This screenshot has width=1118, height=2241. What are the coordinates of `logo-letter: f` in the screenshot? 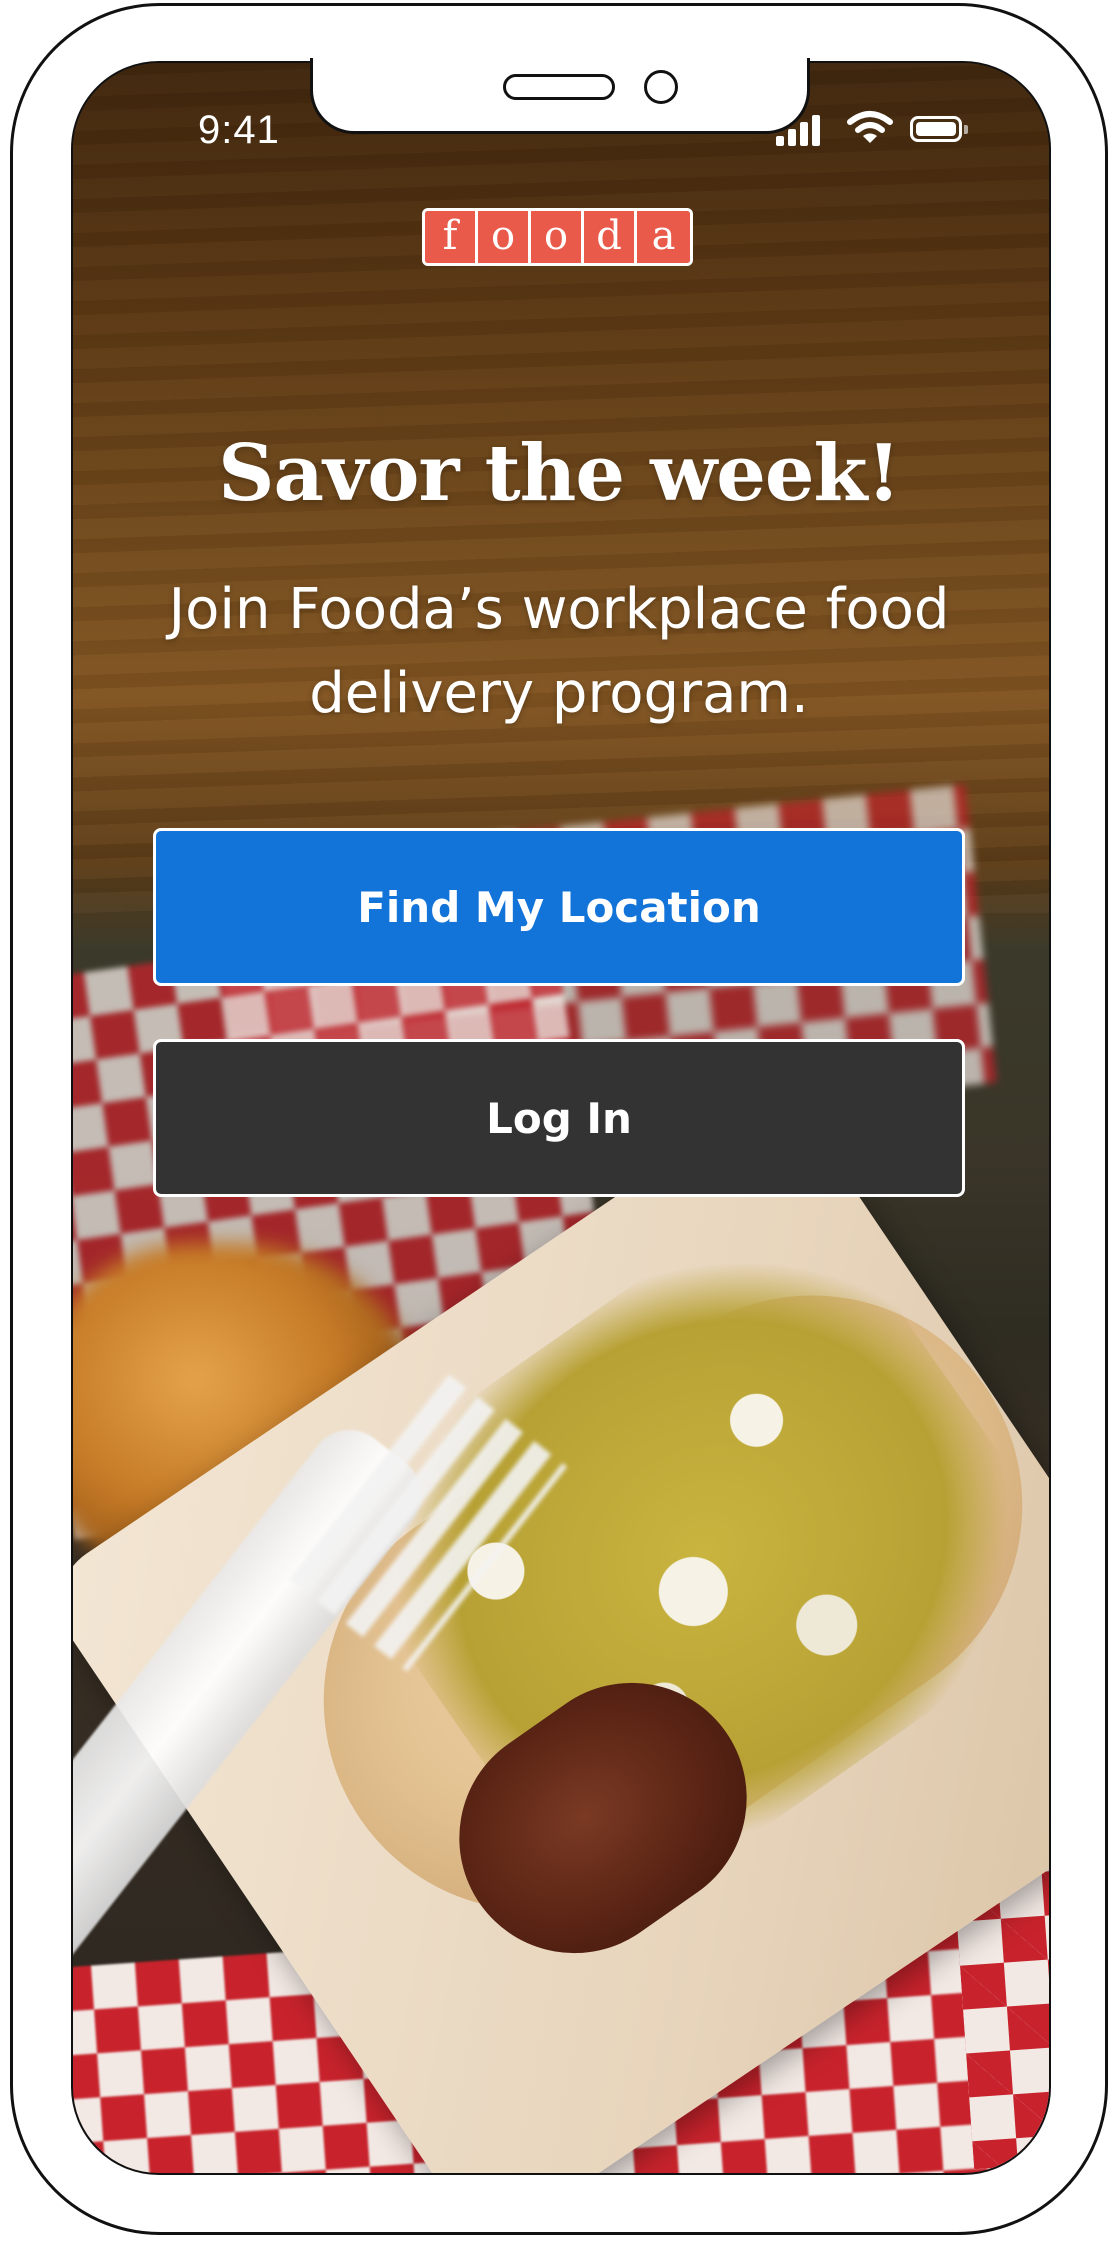 It's located at (451, 237).